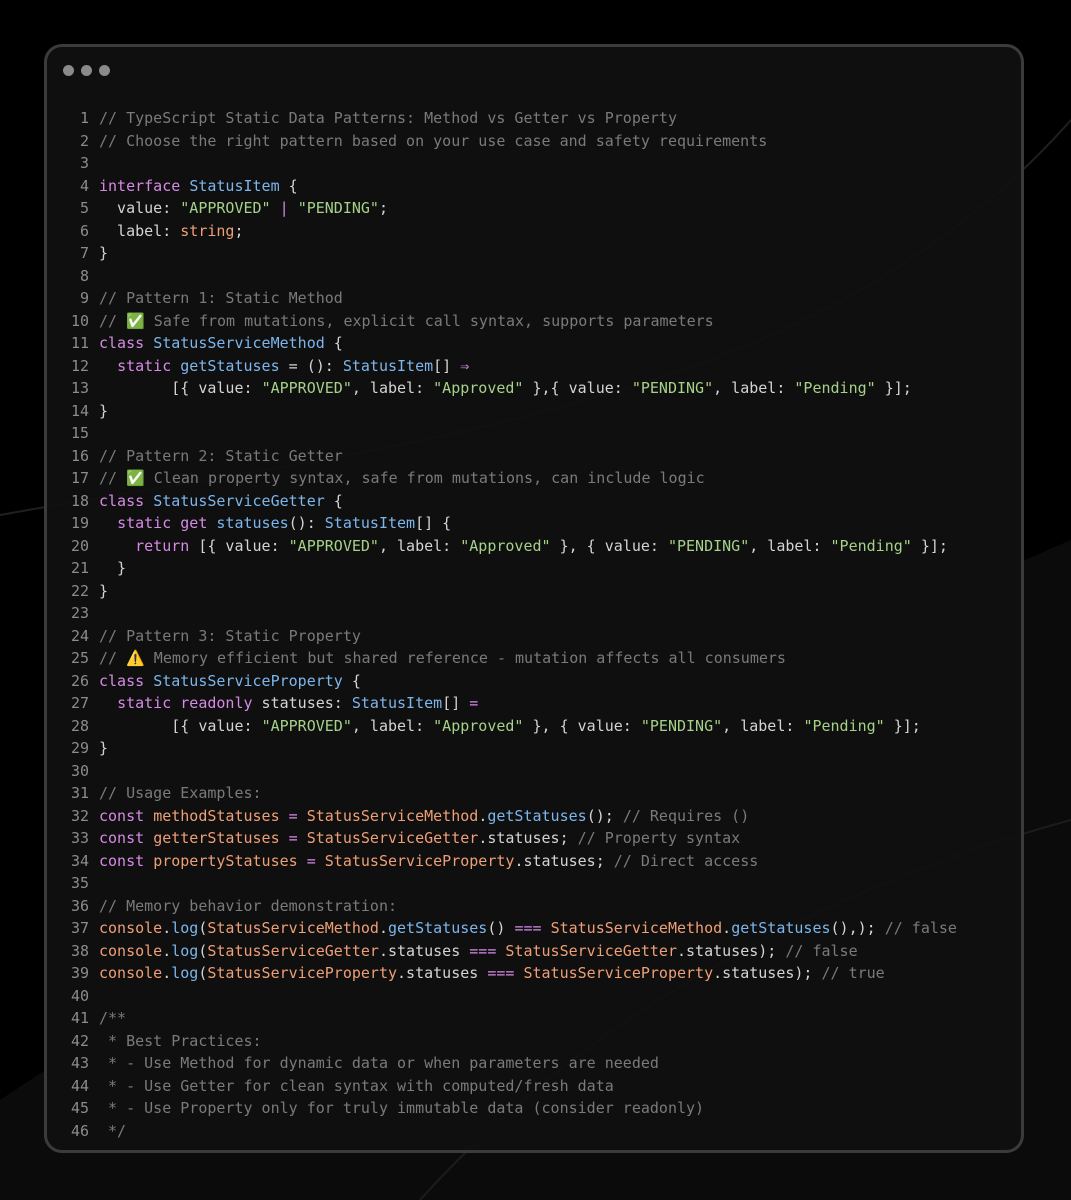  Describe the element at coordinates (501, 928) in the screenshot. I see `code-token: ()` at that location.